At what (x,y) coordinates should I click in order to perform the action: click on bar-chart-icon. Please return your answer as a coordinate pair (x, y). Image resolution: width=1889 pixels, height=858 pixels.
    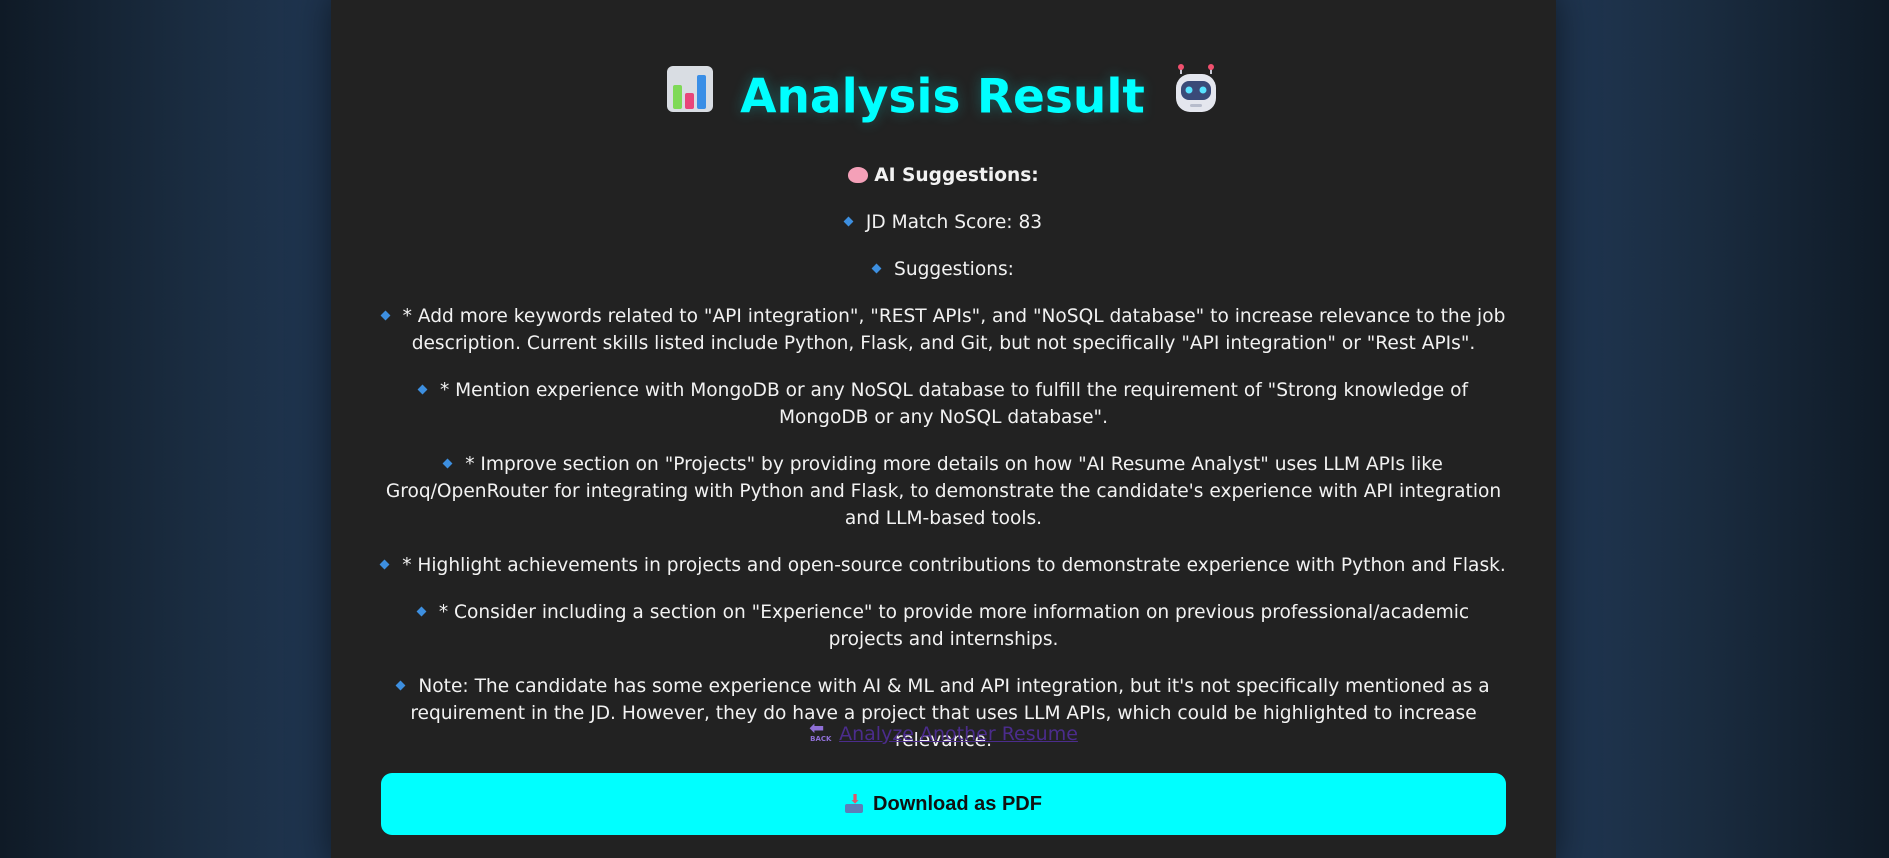
    Looking at the image, I should click on (690, 98).